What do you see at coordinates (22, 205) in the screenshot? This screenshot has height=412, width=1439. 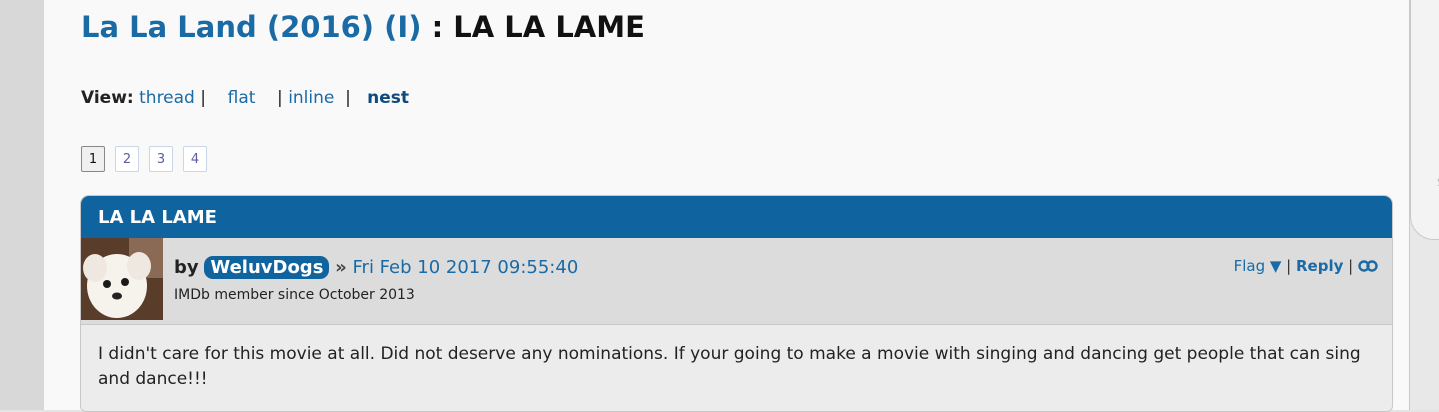 I see `left-margin` at bounding box center [22, 205].